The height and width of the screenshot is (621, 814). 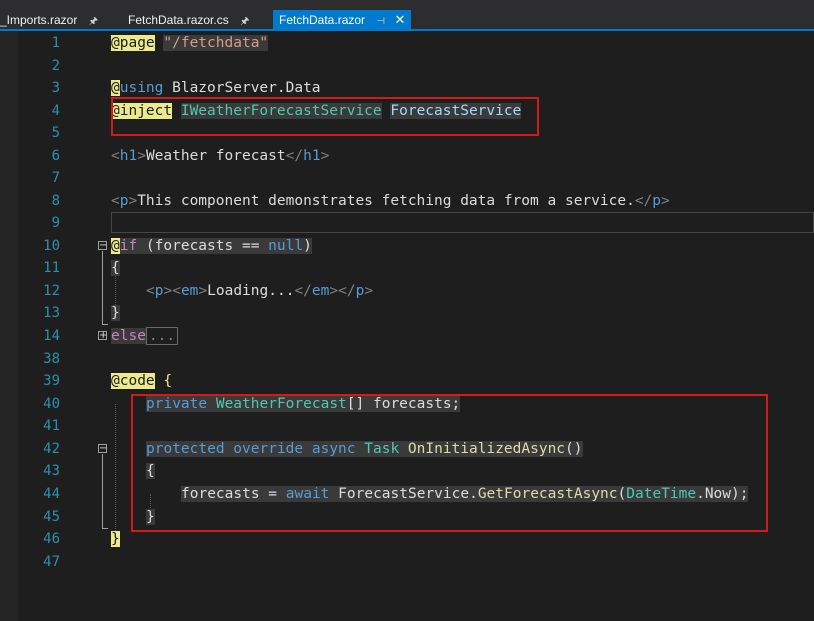 What do you see at coordinates (51, 336) in the screenshot?
I see `line-number: 14` at bounding box center [51, 336].